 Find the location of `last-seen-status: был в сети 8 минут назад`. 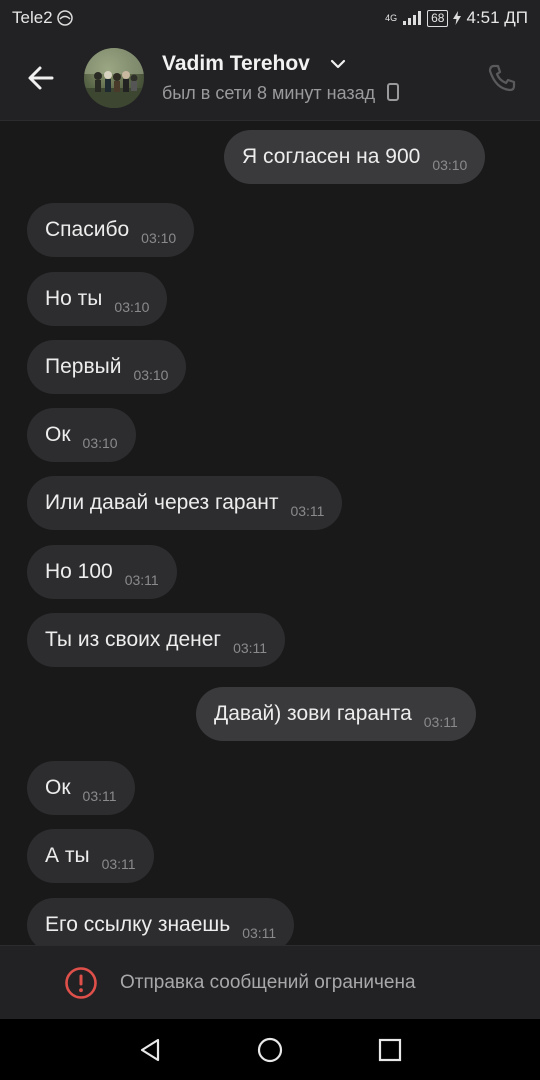

last-seen-status: был в сети 8 минут назад is located at coordinates (281, 93).